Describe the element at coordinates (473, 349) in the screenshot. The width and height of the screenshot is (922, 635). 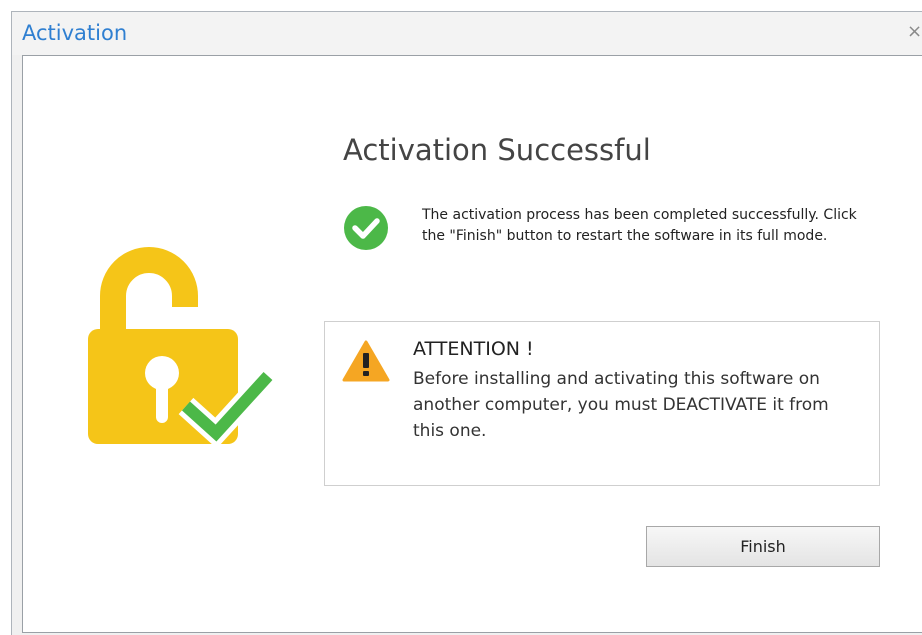
I see `attention-title: ATTENTION !` at that location.